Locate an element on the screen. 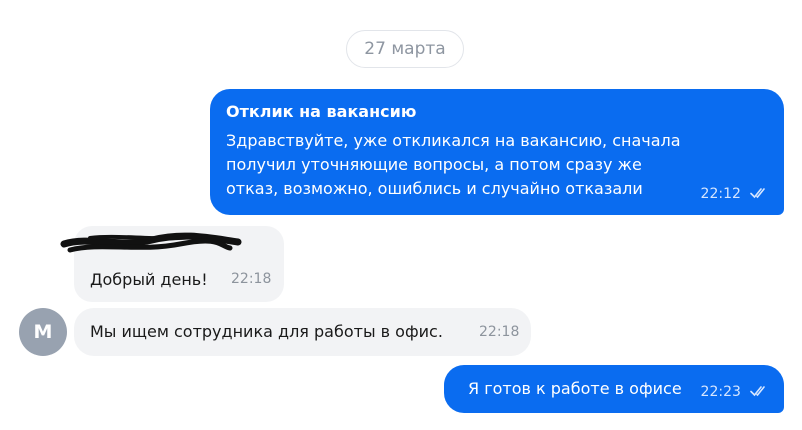  message-text: Мы ищем сотрудника для работы в офис. is located at coordinates (266, 331).